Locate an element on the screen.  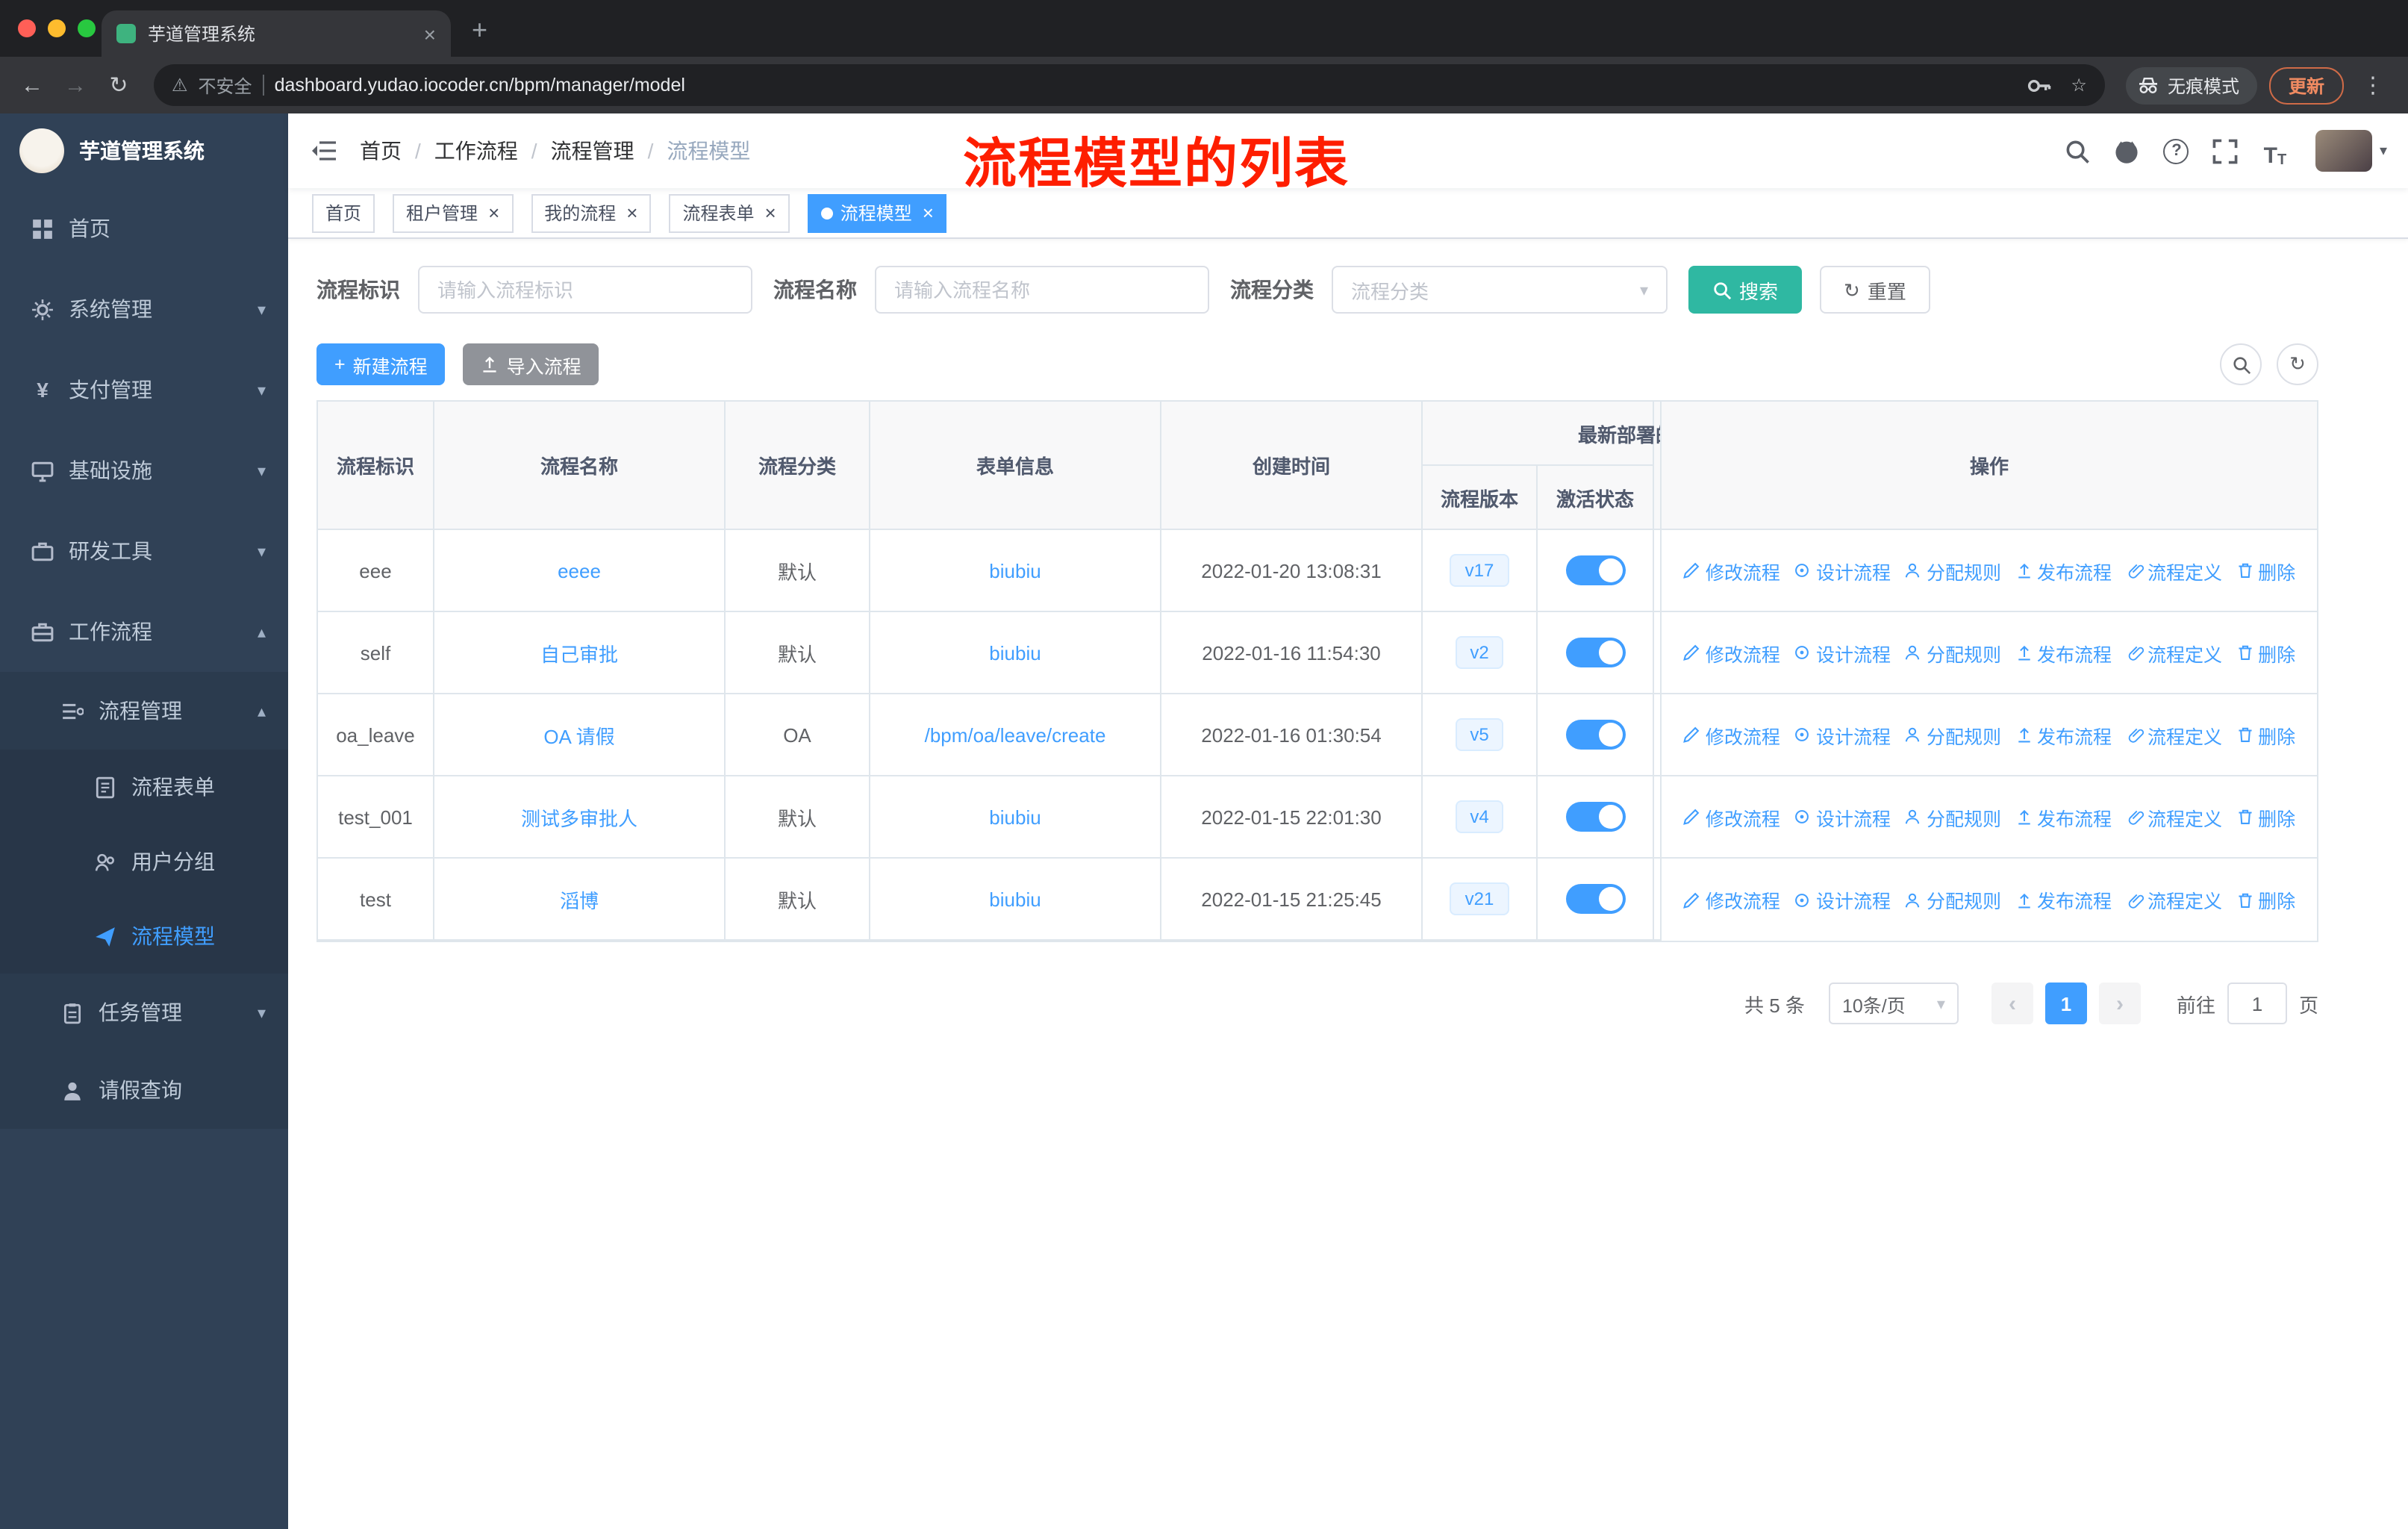
font-size-icon: TT is located at coordinates (2275, 151).